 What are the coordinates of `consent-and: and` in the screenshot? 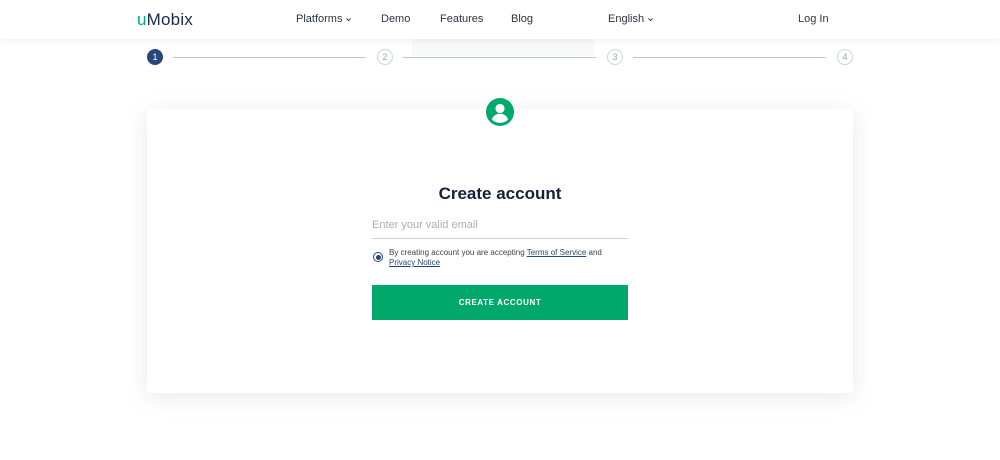 It's located at (594, 252).